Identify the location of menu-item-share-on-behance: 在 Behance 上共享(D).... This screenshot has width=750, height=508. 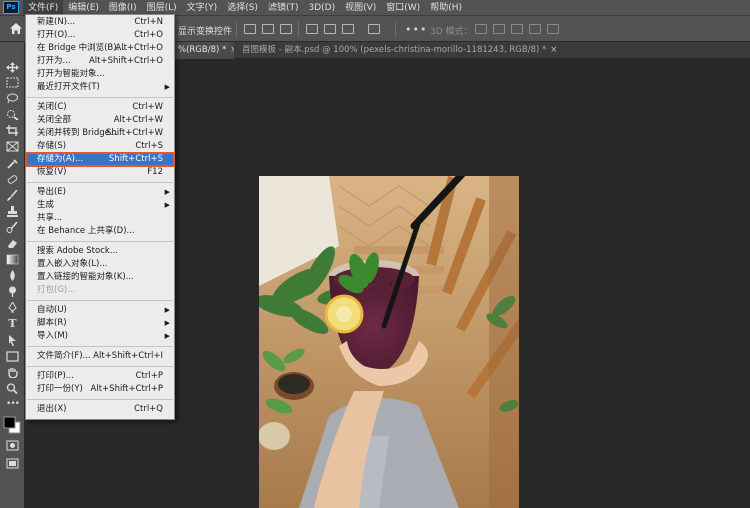
(100, 231).